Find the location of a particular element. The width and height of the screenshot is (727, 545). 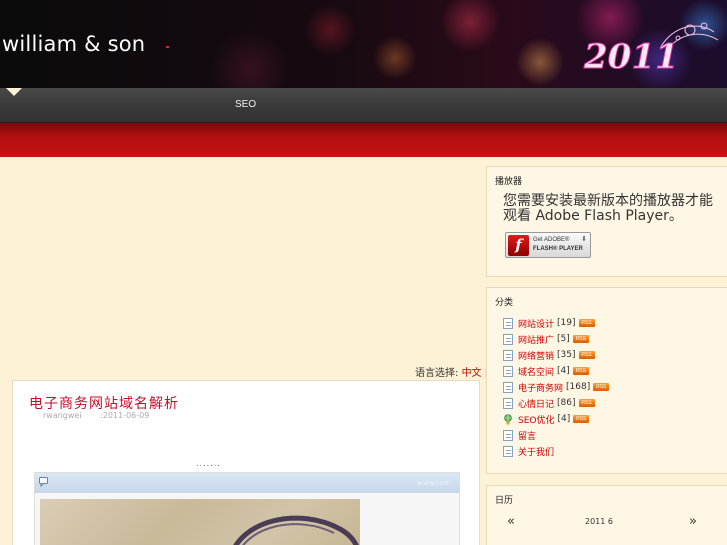

post-title: 电子商务网站域名解析 is located at coordinates (104, 403).